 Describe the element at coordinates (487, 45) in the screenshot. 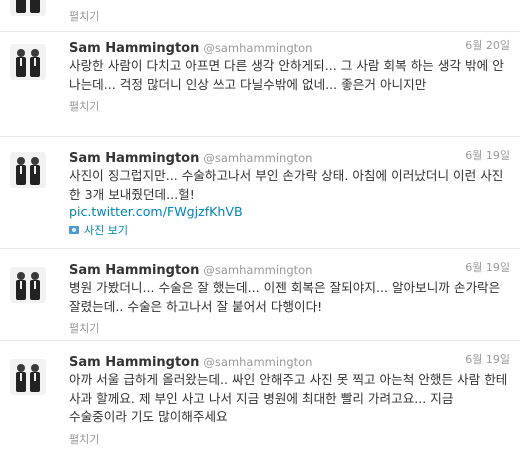

I see `tweet-date: 6월 20일` at that location.